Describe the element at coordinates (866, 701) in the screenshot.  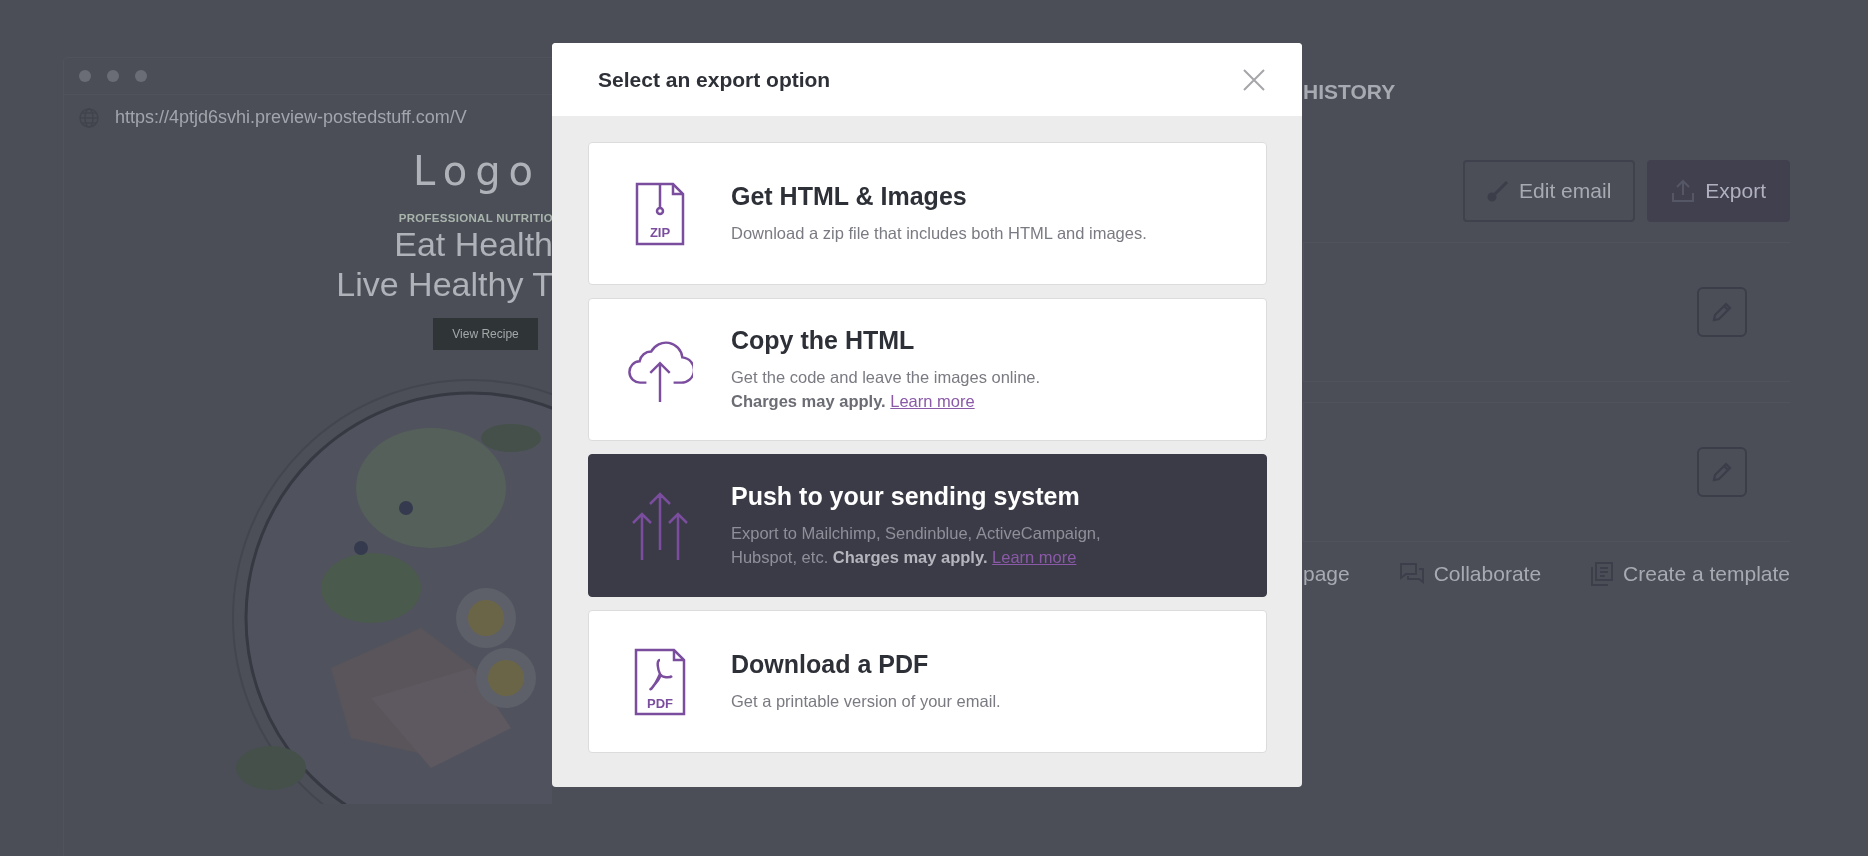
I see `option-description: Get a printable version of your email.` at that location.